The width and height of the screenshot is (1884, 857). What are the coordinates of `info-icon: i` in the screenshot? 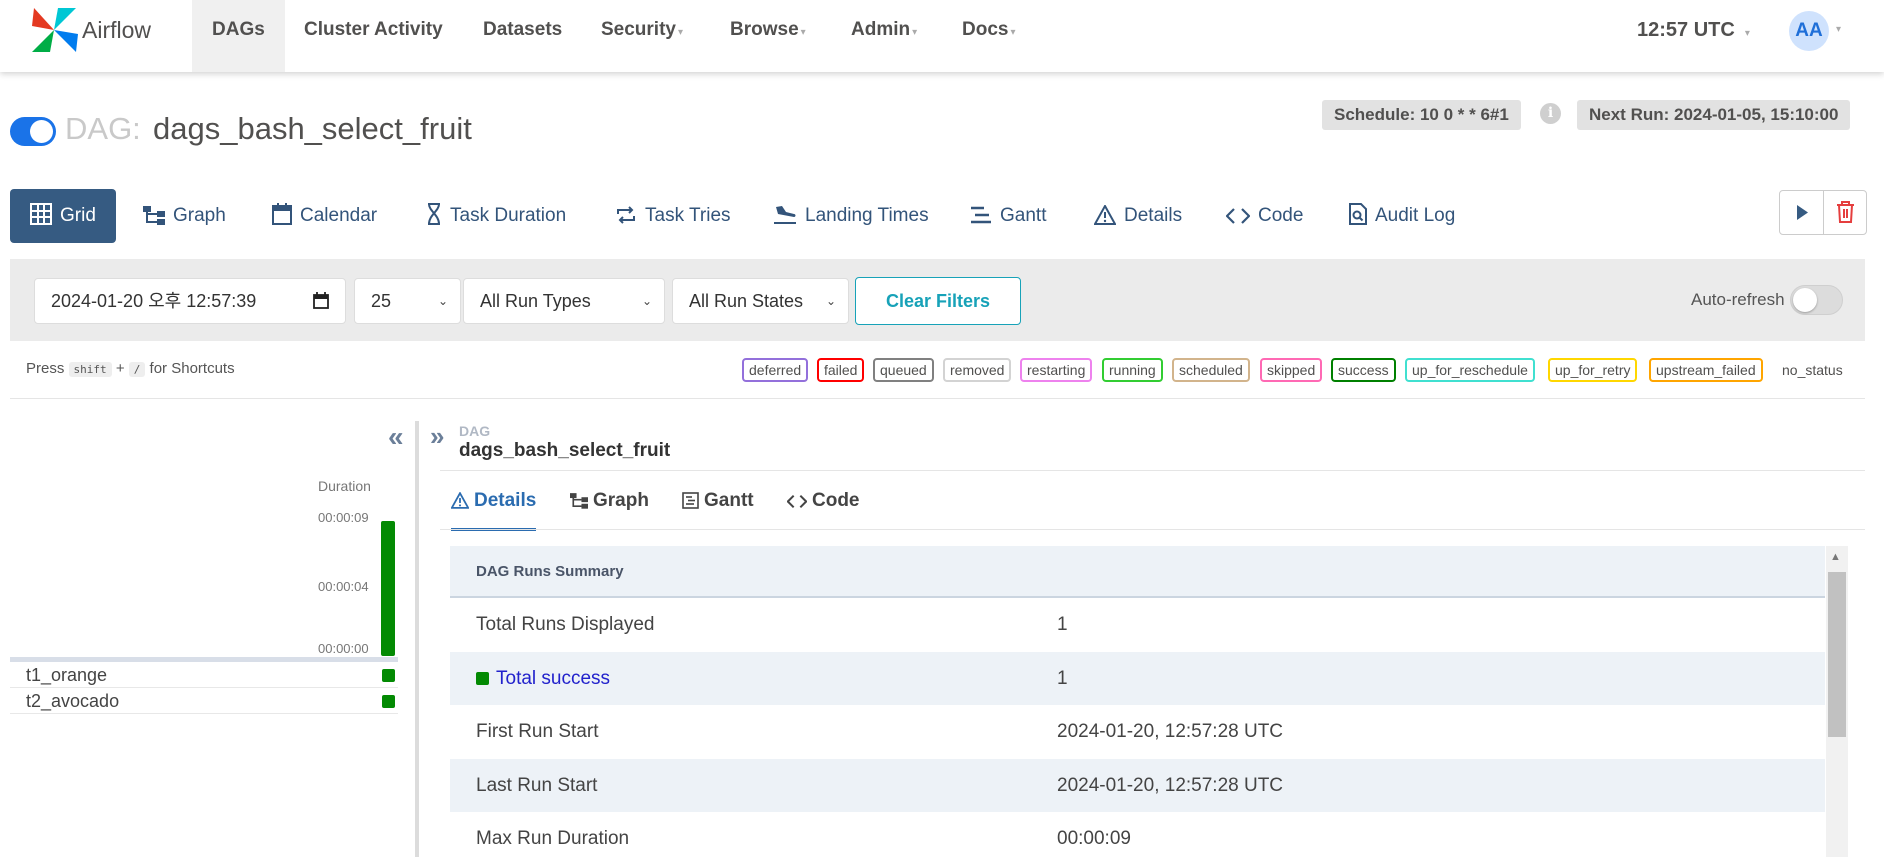 It's located at (1550, 113).